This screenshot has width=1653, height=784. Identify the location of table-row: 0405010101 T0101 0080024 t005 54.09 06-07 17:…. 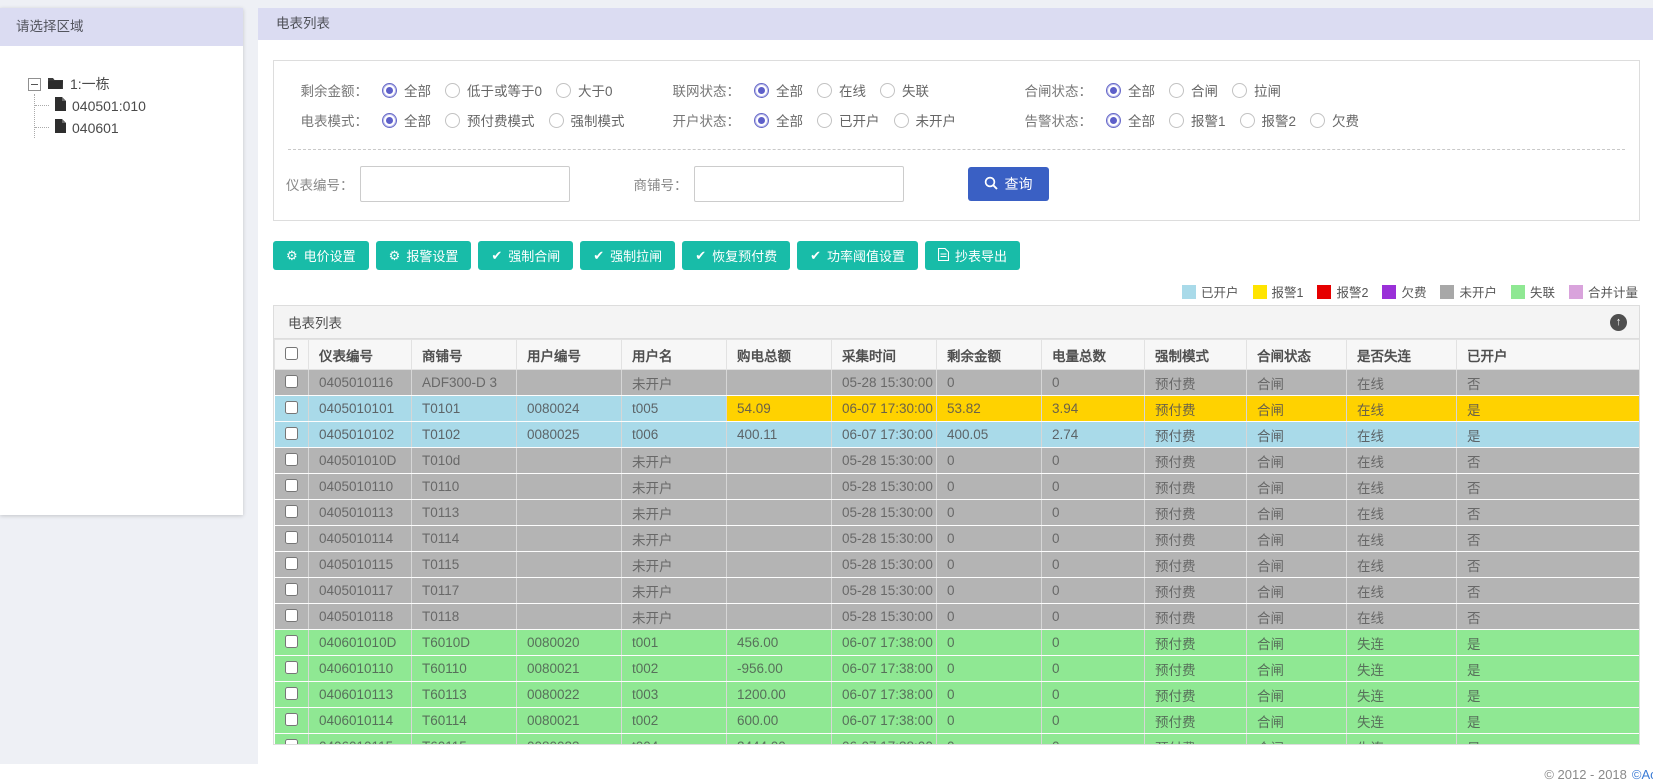
(956, 408).